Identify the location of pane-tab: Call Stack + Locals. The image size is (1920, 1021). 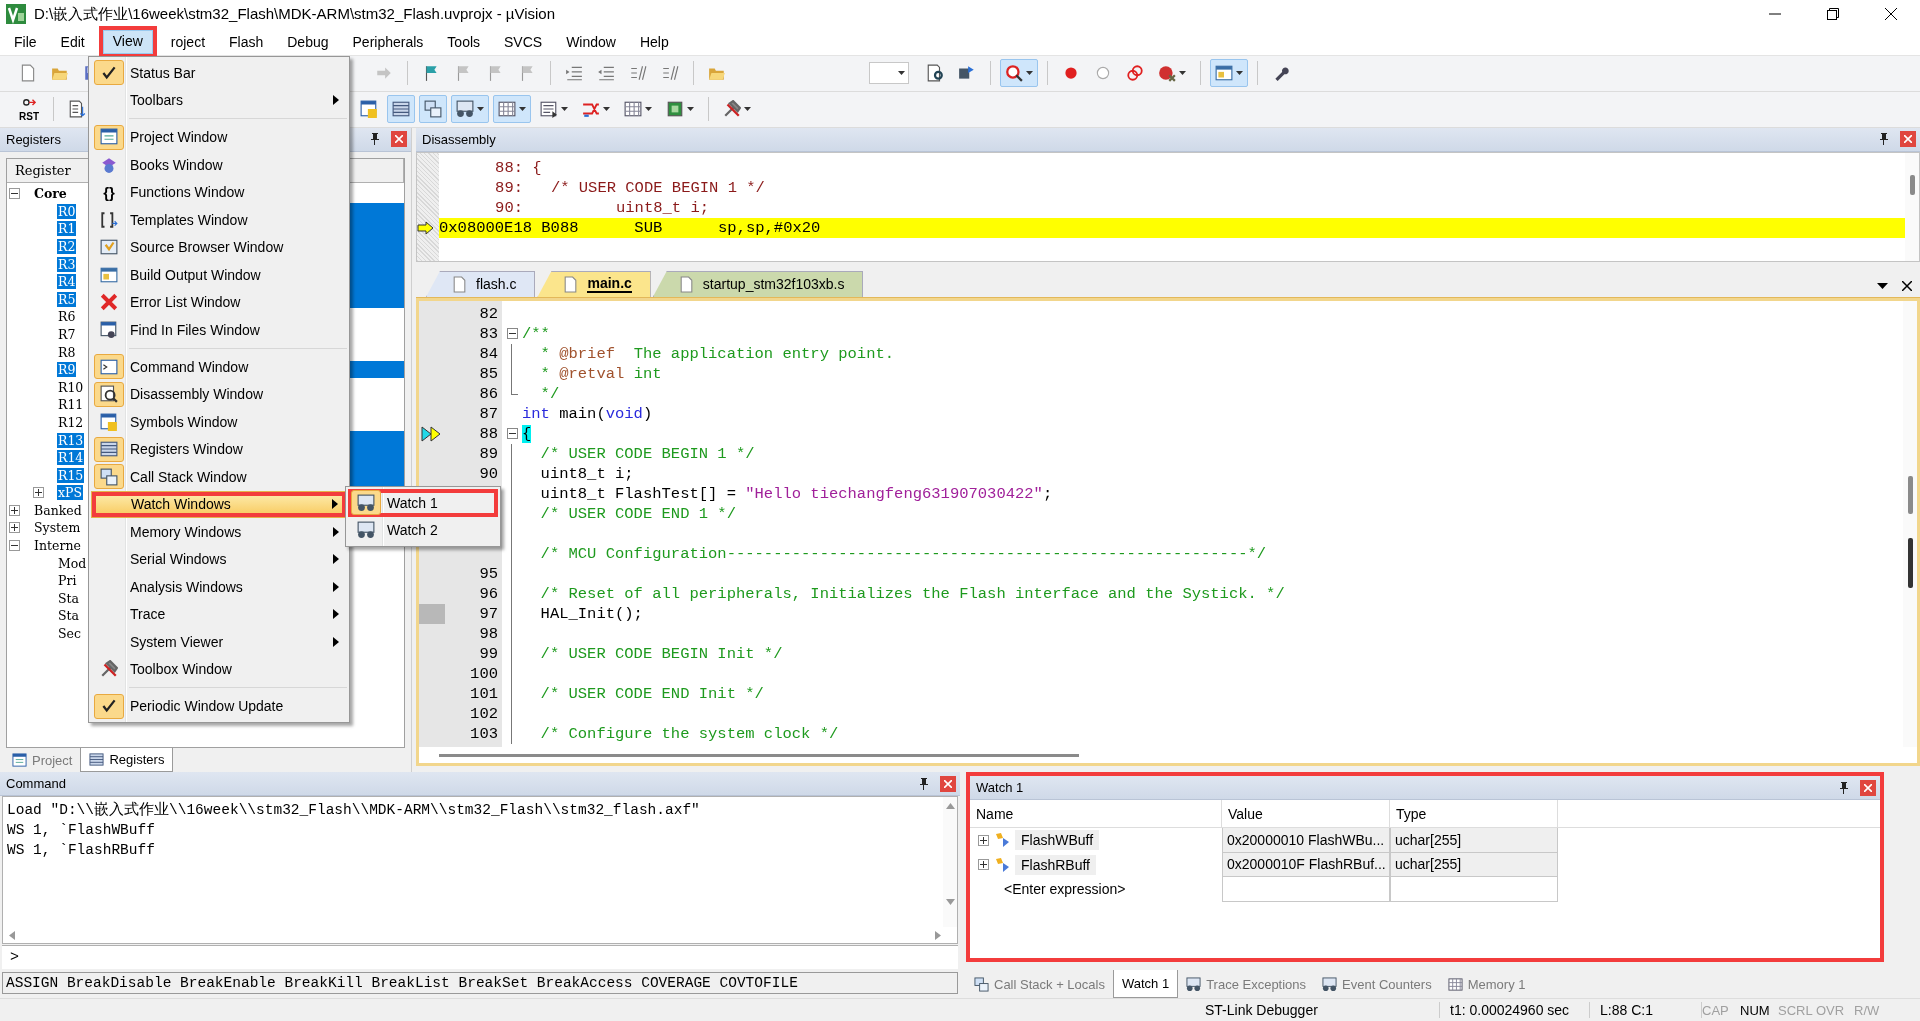
(1039, 984).